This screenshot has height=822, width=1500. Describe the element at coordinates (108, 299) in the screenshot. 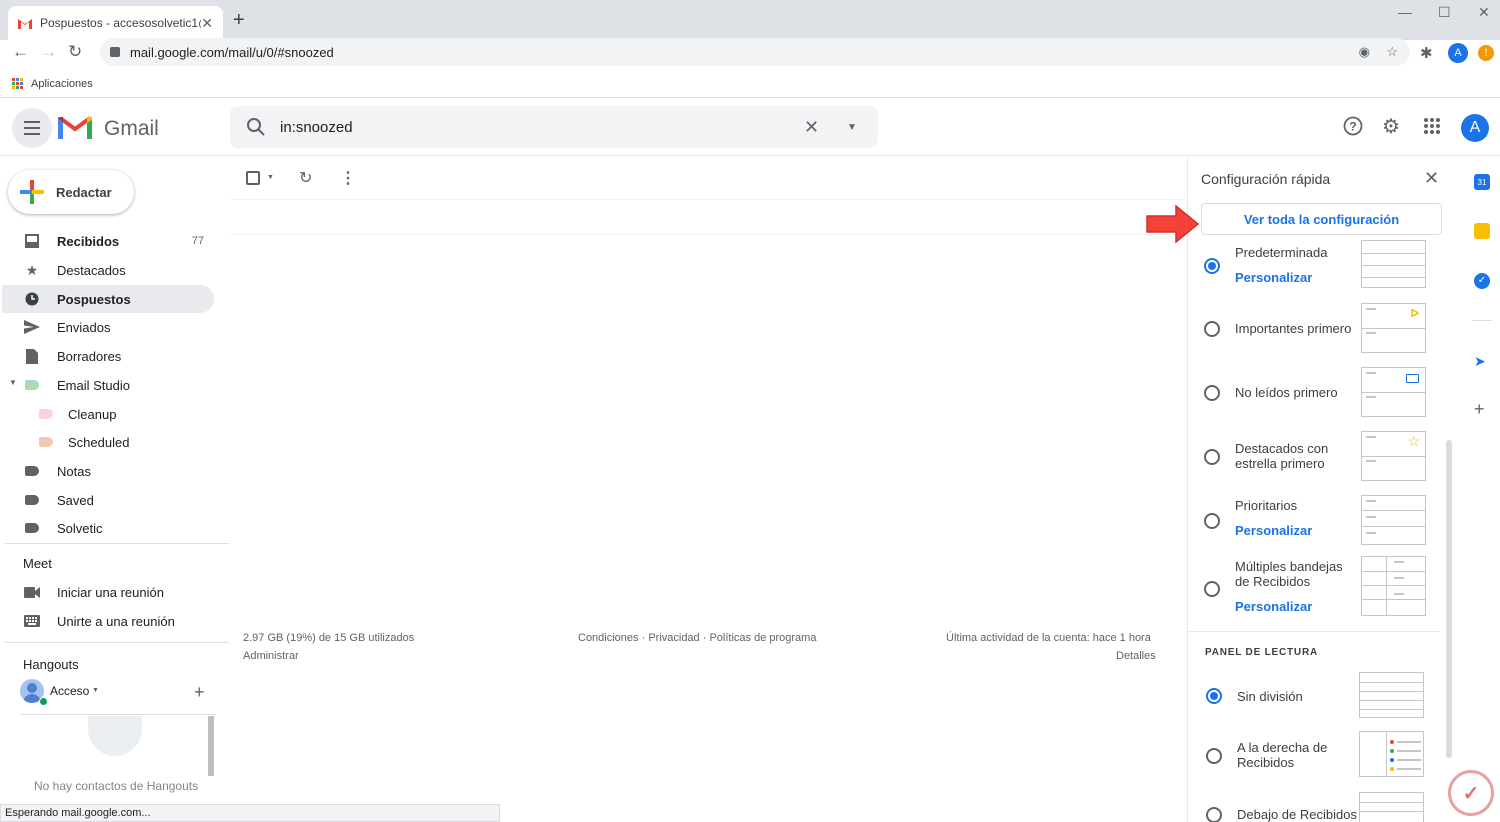

I see `sidebar-item-pospuestos: Pospuestos` at that location.